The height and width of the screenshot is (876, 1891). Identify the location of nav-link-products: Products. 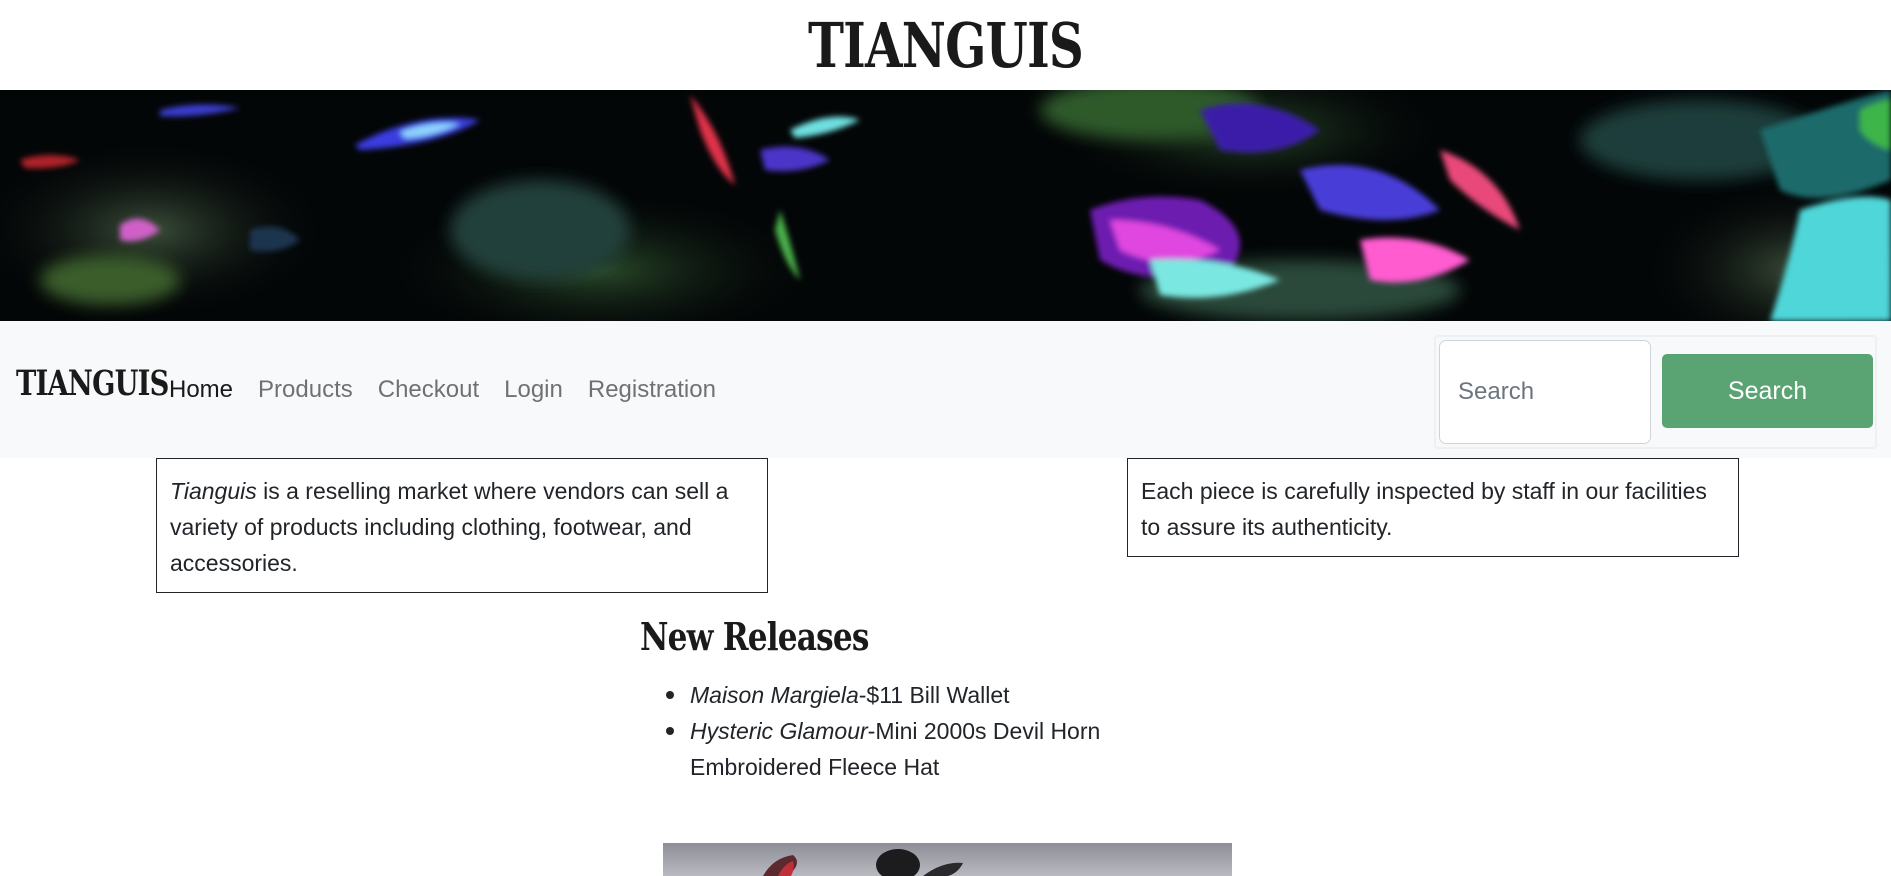
(305, 390).